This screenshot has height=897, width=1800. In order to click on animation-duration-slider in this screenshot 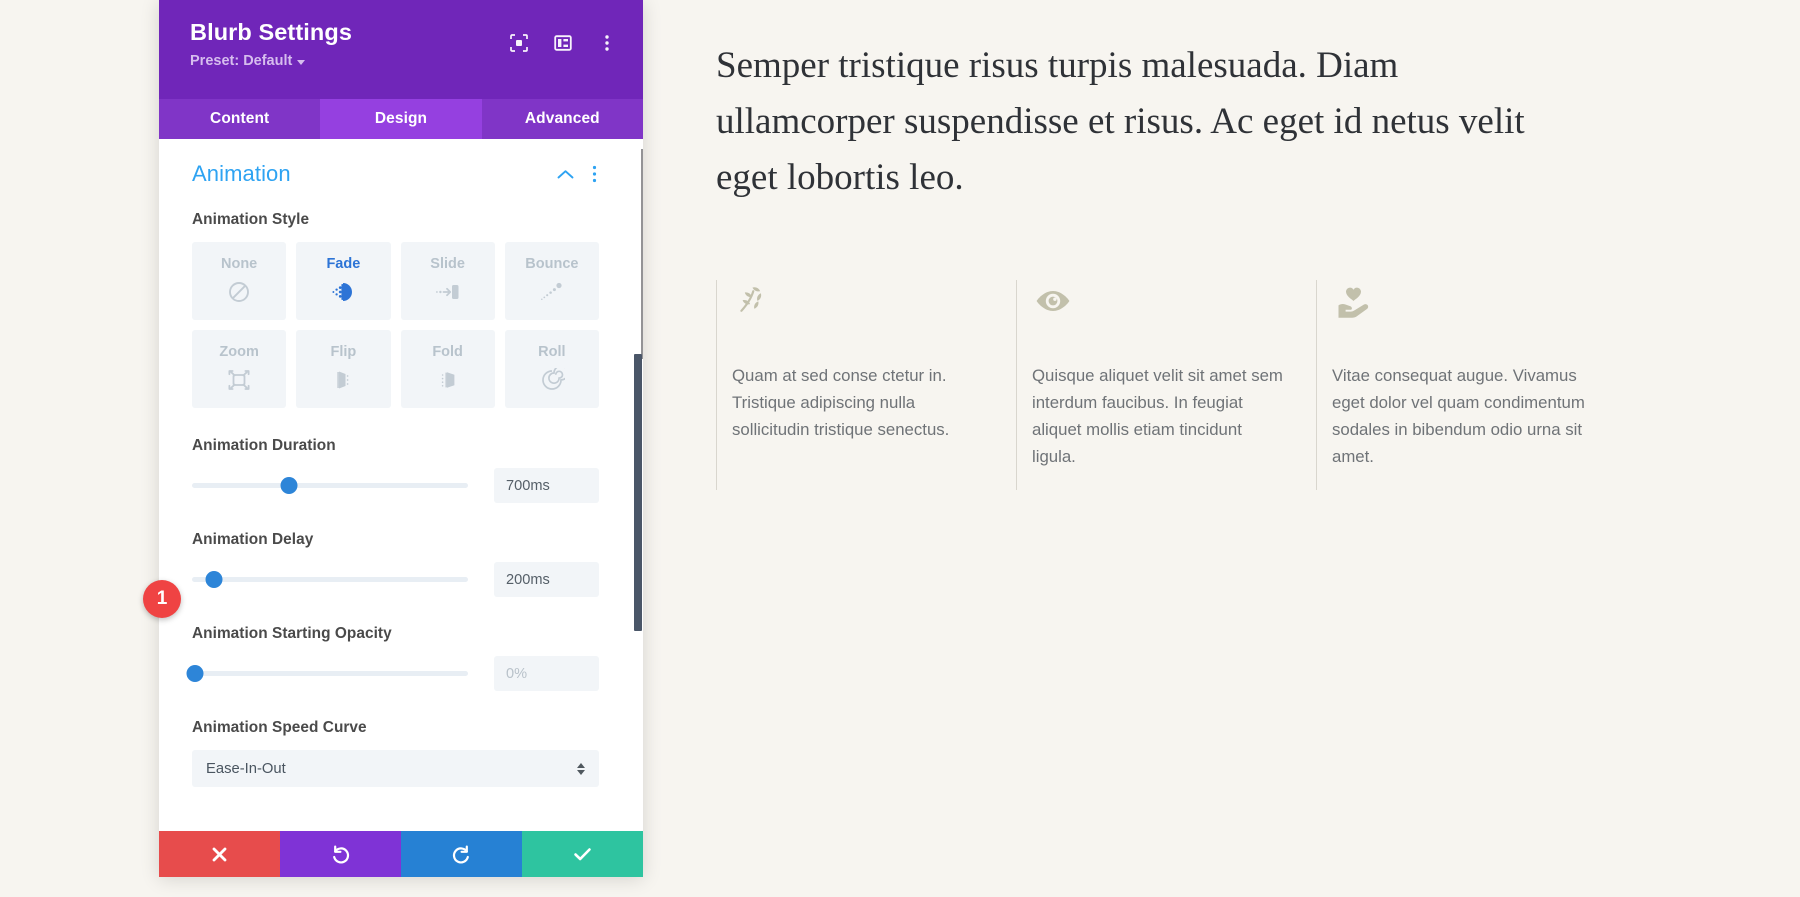, I will do `click(330, 486)`.